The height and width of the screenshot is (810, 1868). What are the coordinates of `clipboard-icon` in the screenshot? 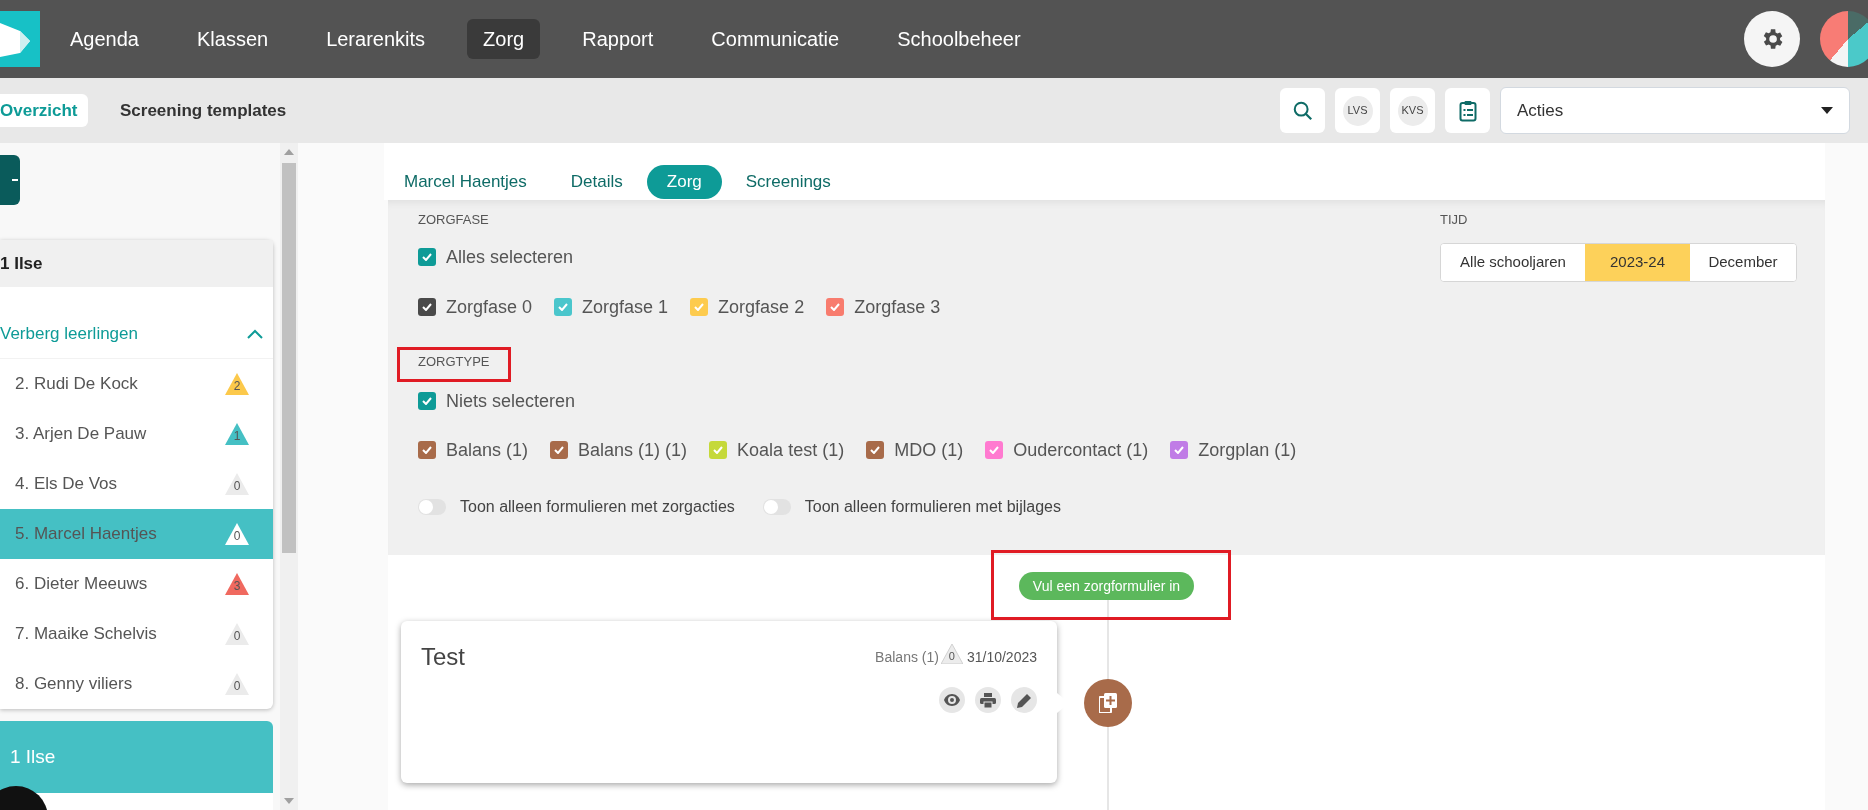 It's located at (1467, 110).